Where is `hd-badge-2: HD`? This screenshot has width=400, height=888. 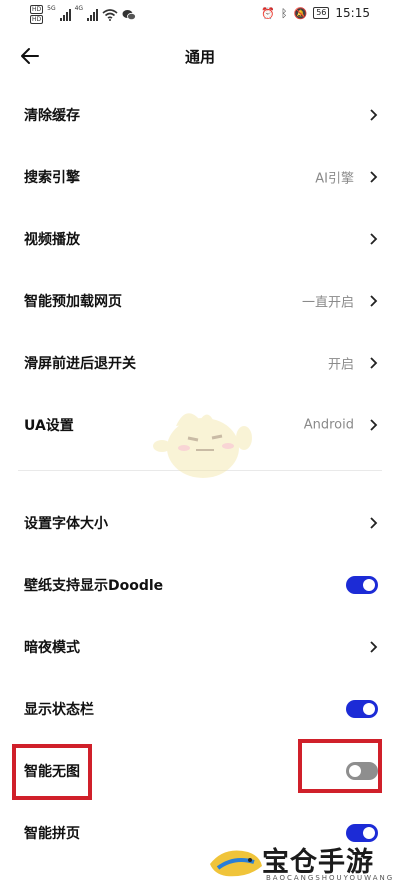 hd-badge-2: HD is located at coordinates (37, 19).